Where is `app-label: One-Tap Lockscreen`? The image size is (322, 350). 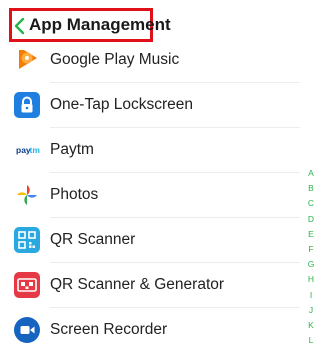 app-label: One-Tap Lockscreen is located at coordinates (122, 104).